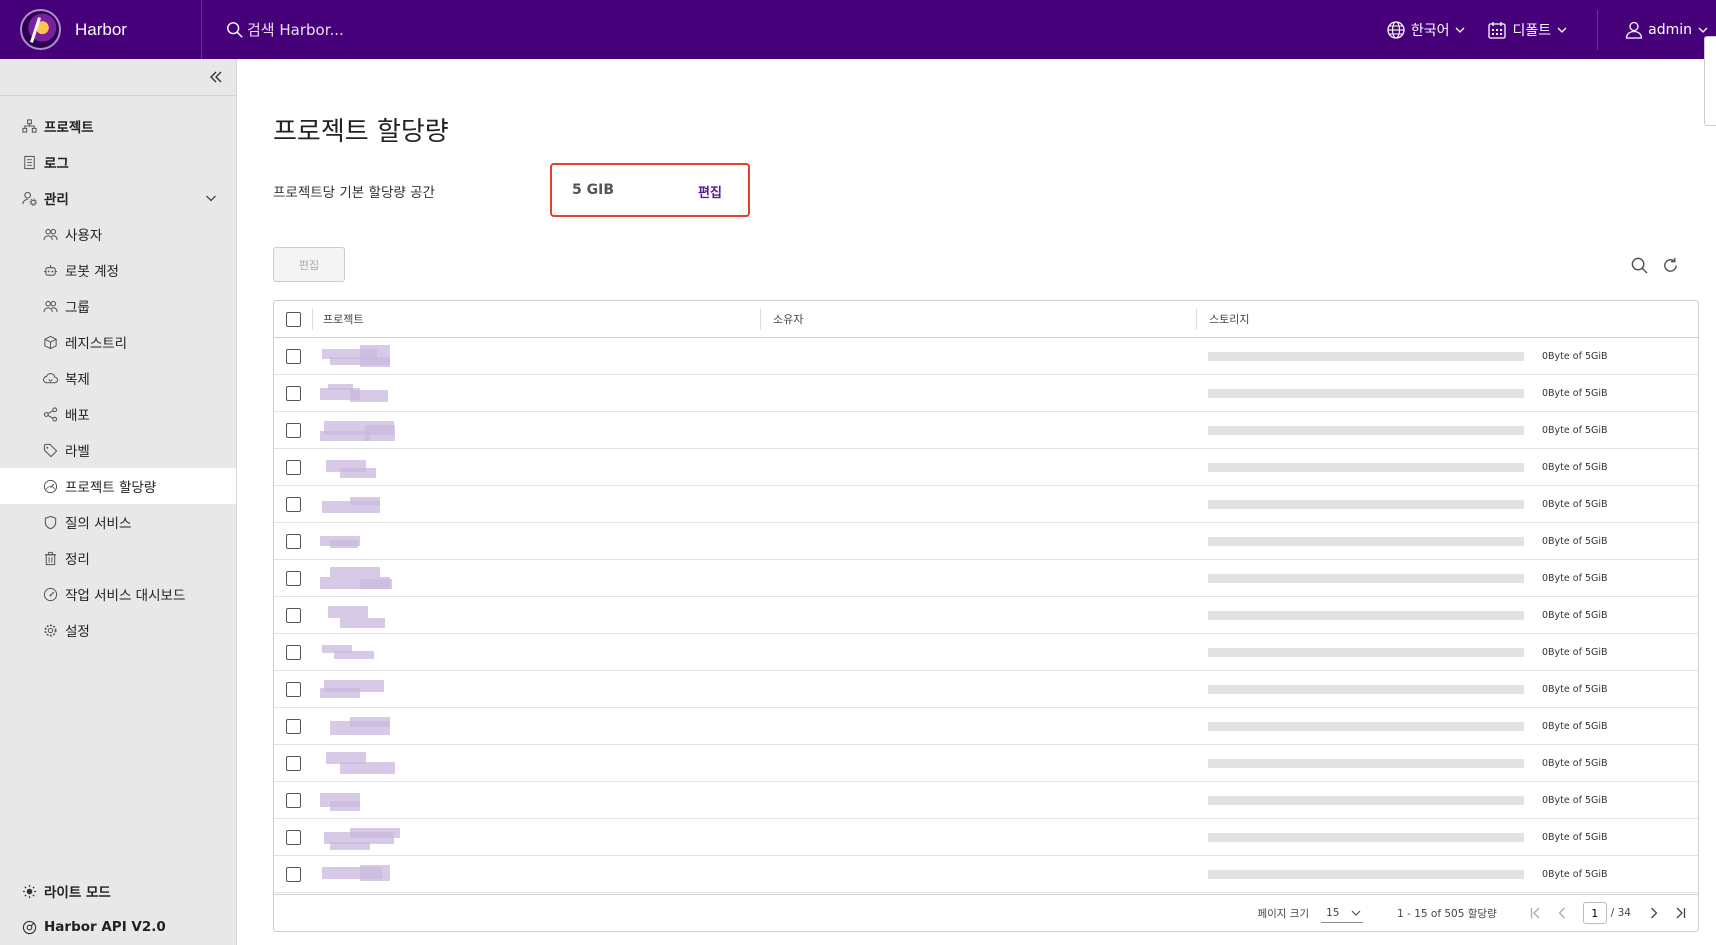 This screenshot has height=945, width=1716. Describe the element at coordinates (216, 77) in the screenshot. I see `collapse-sidebar-icon` at that location.